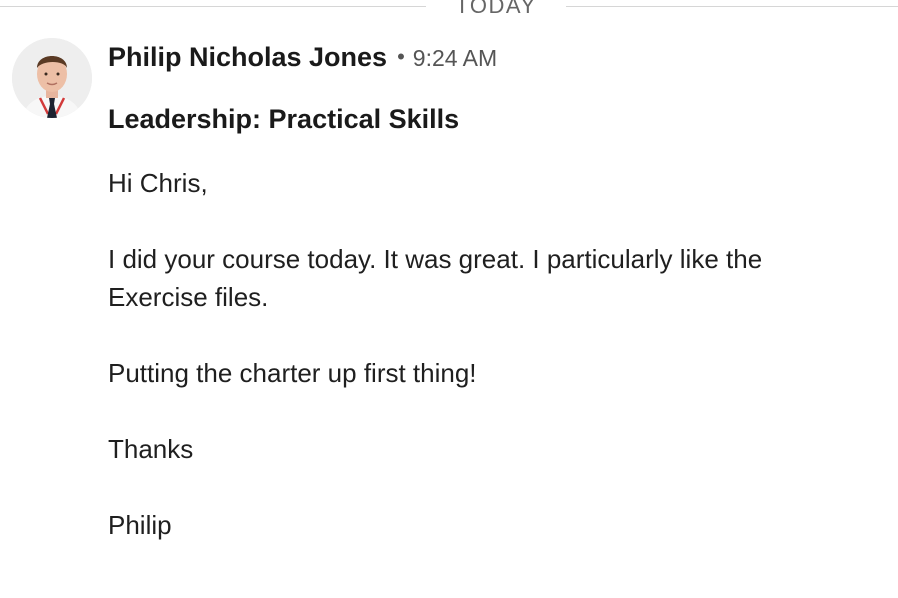 Image resolution: width=898 pixels, height=598 pixels. Describe the element at coordinates (140, 525) in the screenshot. I see `body-paragraph: Philip` at that location.